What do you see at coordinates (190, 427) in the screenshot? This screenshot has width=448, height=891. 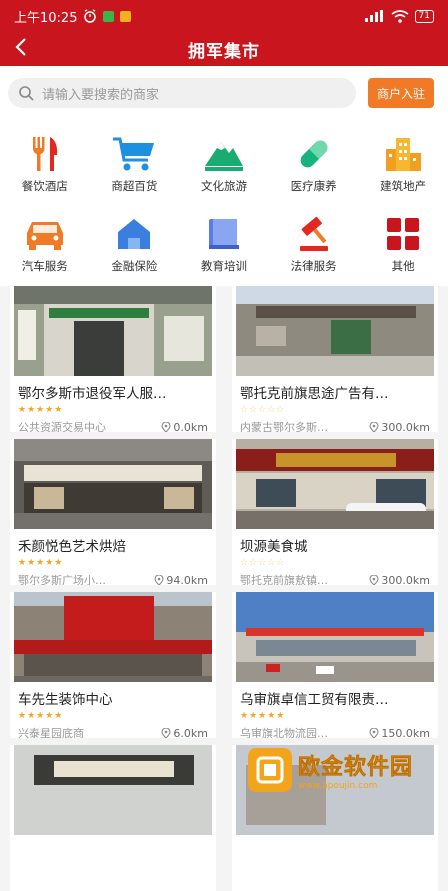 I see `shop-distance: 0.0km` at bounding box center [190, 427].